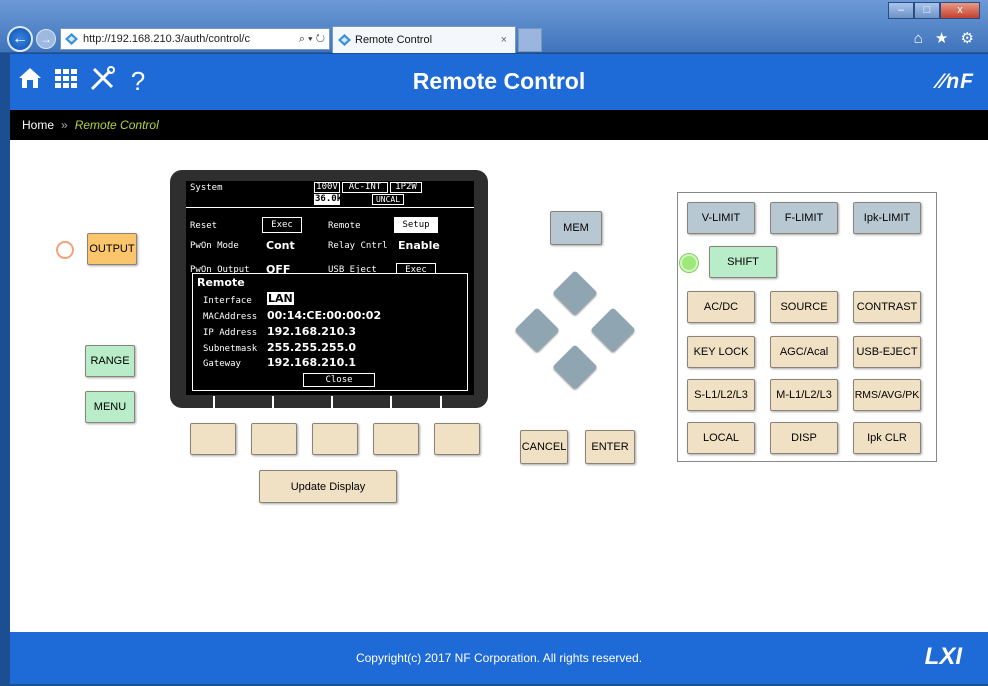  I want to click on gateway-value: 192.168.210.1, so click(312, 362).